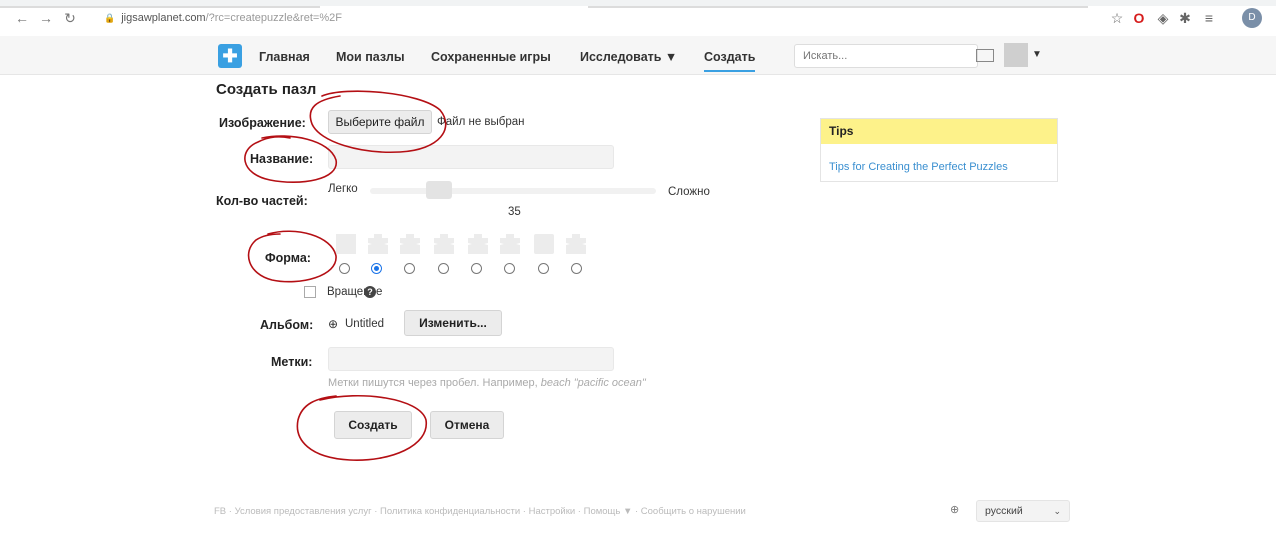 This screenshot has height=538, width=1276. What do you see at coordinates (373, 425) in the screenshot?
I see `create-button: Создать` at bounding box center [373, 425].